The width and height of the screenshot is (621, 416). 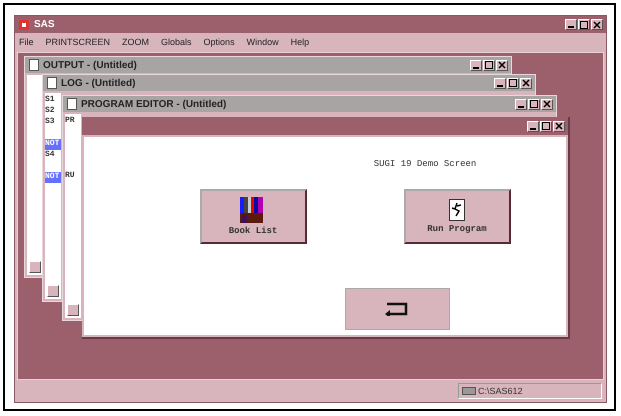 What do you see at coordinates (50, 111) in the screenshot?
I see `log-line: S2` at bounding box center [50, 111].